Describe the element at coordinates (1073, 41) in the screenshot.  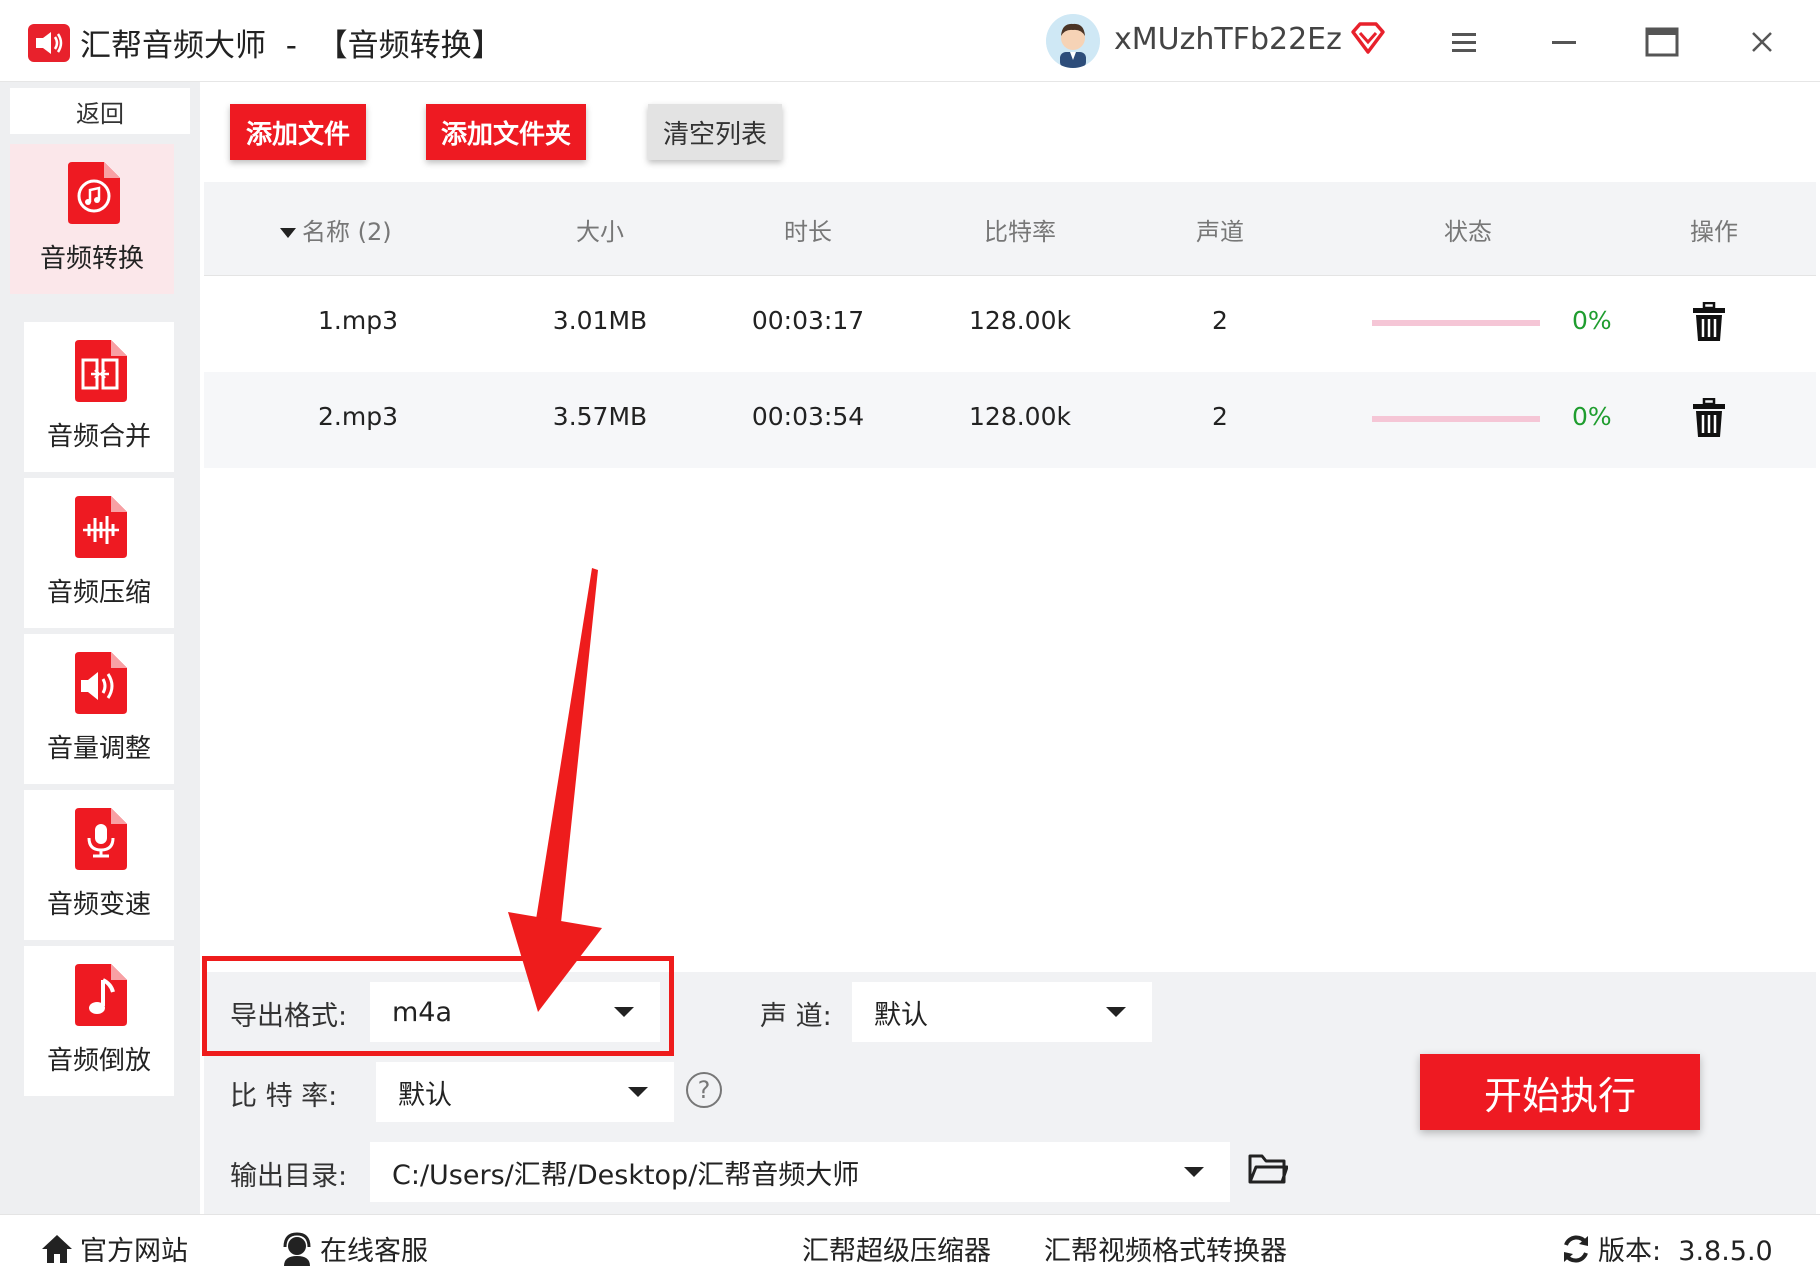
I see `avatar` at that location.